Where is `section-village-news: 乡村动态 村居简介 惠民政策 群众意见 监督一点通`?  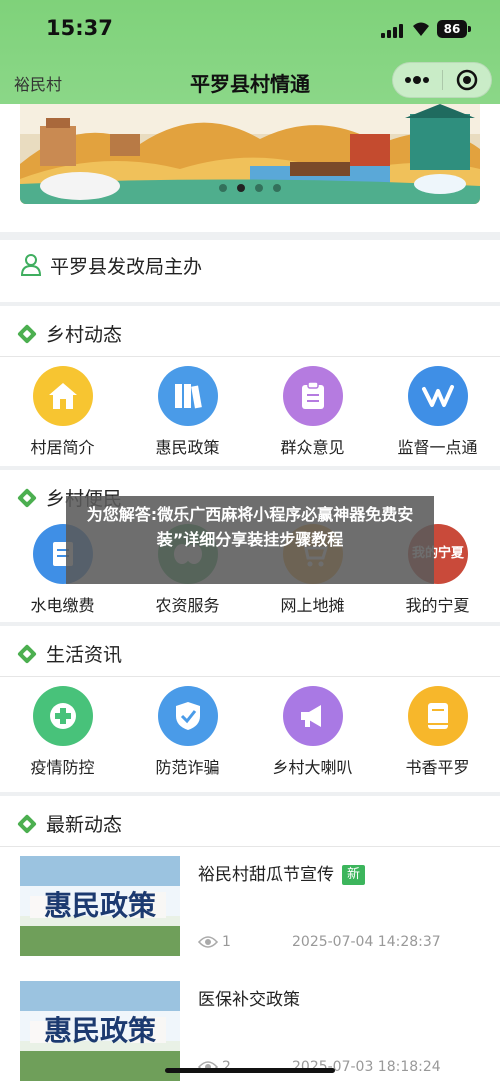 section-village-news: 乡村动态 村居简介 惠民政策 群众意见 监督一点通 is located at coordinates (250, 386).